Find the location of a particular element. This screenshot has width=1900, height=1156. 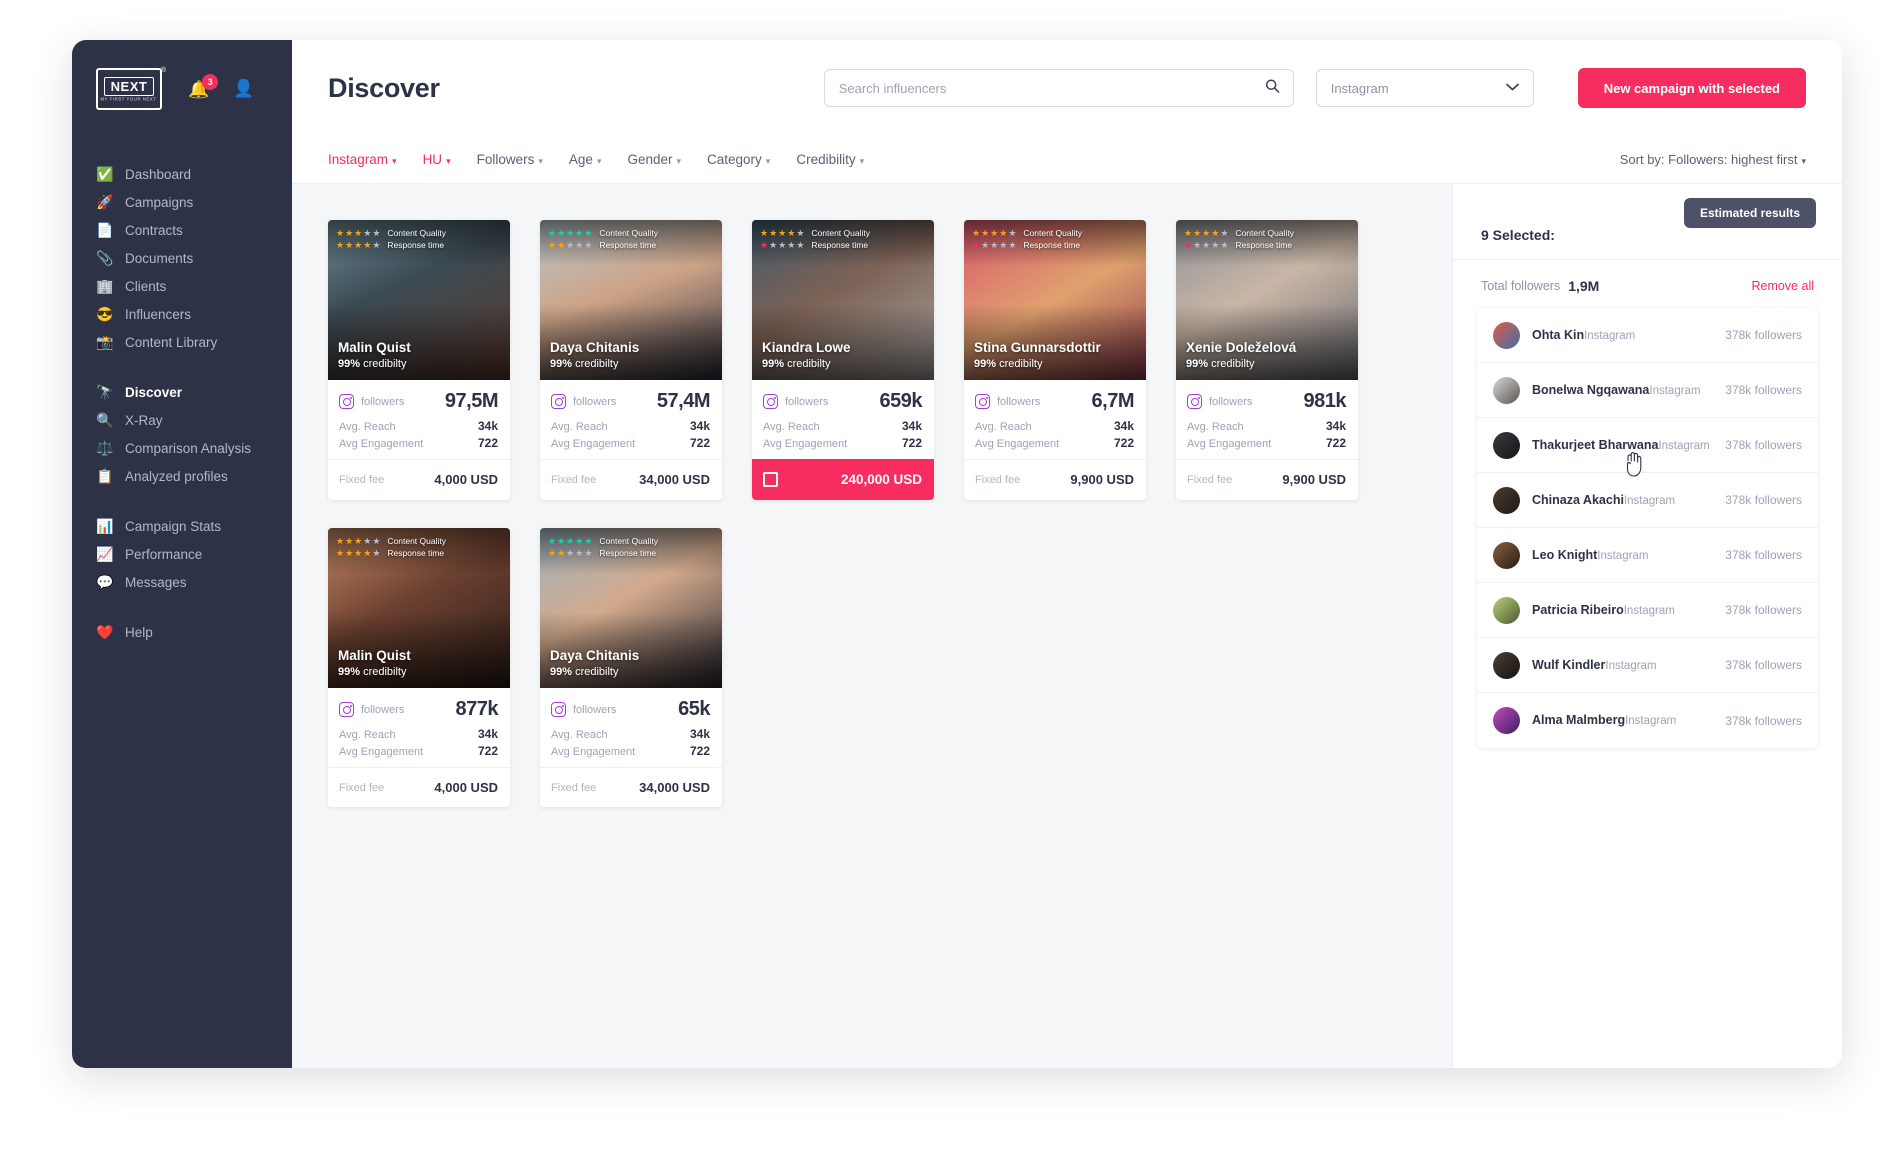

card-fee-label: Fixed fee is located at coordinates (574, 787).